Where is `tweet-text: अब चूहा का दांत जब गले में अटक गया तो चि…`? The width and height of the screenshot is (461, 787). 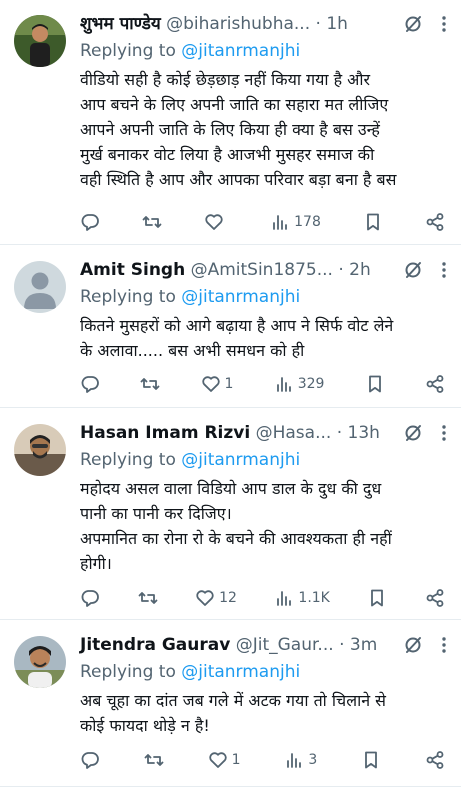 tweet-text: अब चूहा का दांत जब गले में अटक गया तो चि… is located at coordinates (233, 713).